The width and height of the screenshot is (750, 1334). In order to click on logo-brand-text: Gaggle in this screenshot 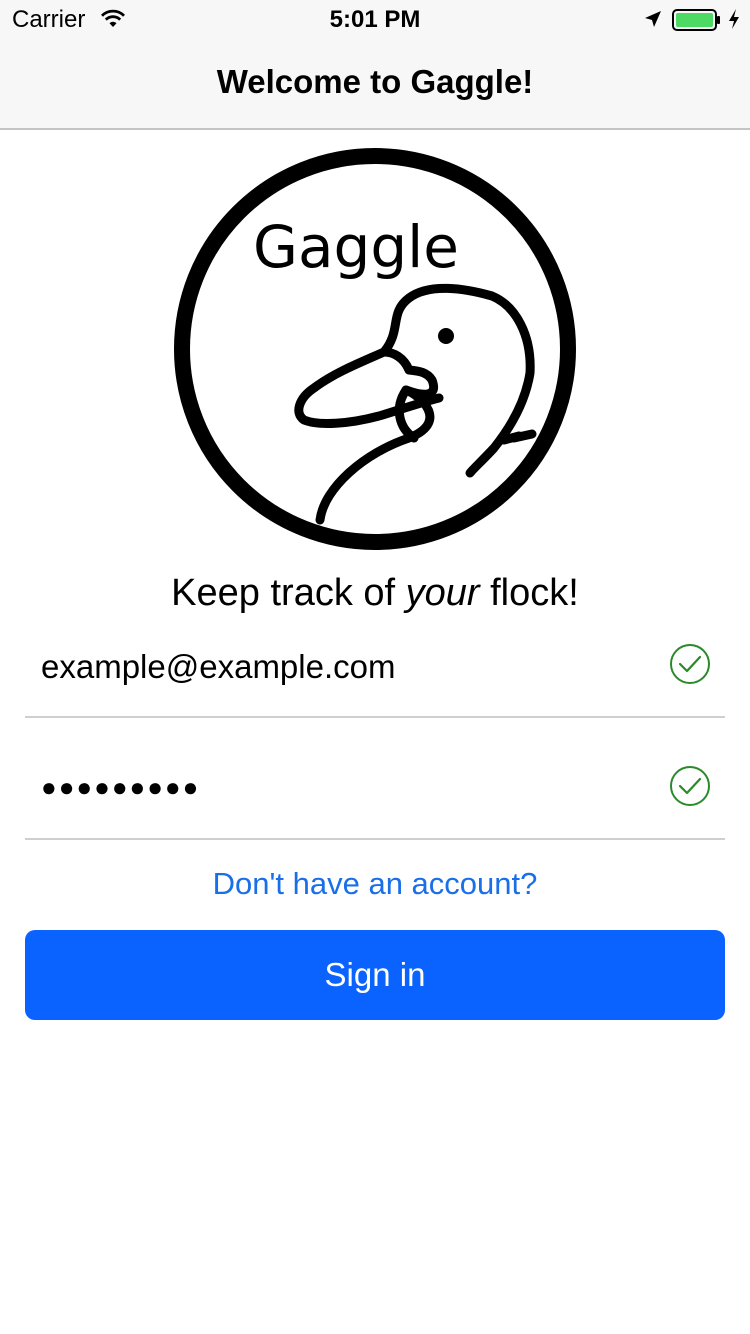, I will do `click(356, 247)`.